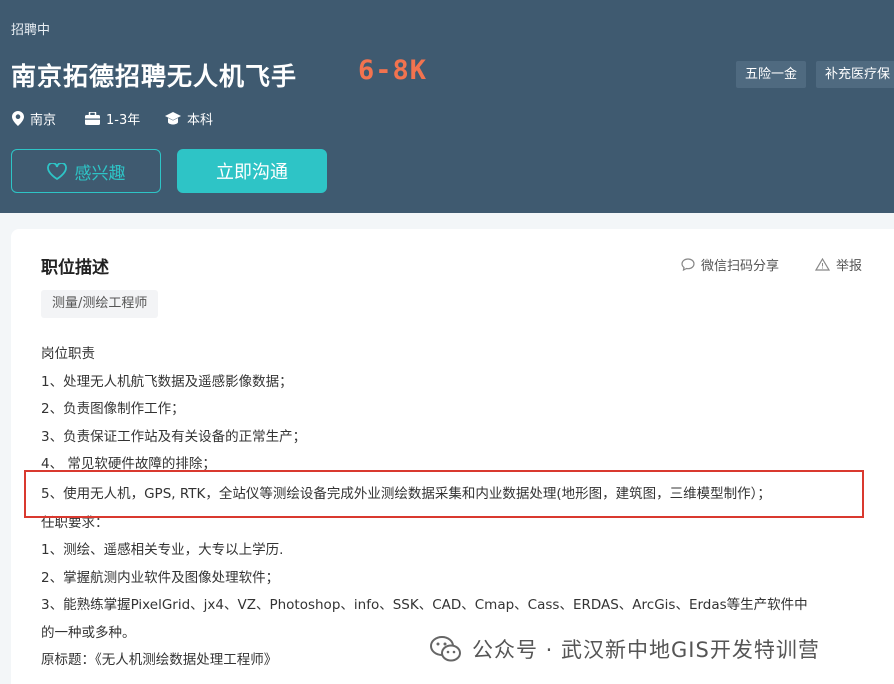 Image resolution: width=894 pixels, height=684 pixels. I want to click on job-category-tag: 测量/测绘工程师, so click(100, 304).